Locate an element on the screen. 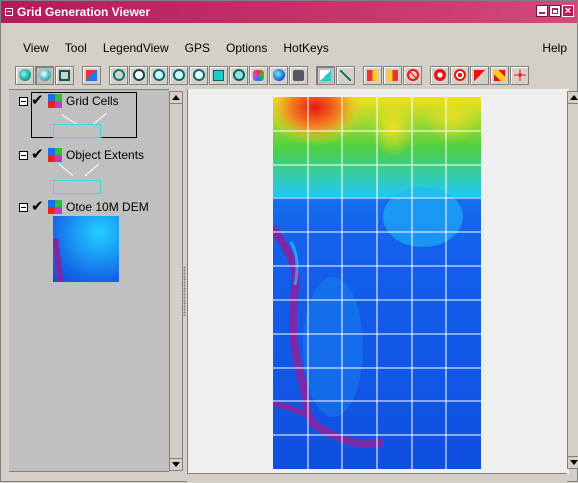  select-tool-icon is located at coordinates (24, 75).